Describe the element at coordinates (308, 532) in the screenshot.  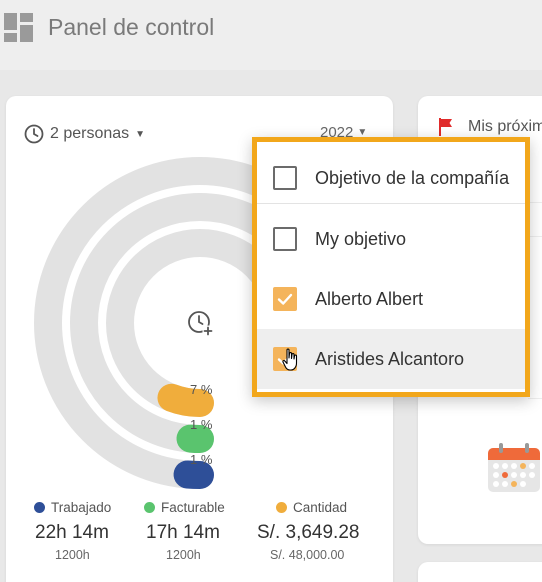
I see `stat-value-cantidad: S/. 3,649.28` at that location.